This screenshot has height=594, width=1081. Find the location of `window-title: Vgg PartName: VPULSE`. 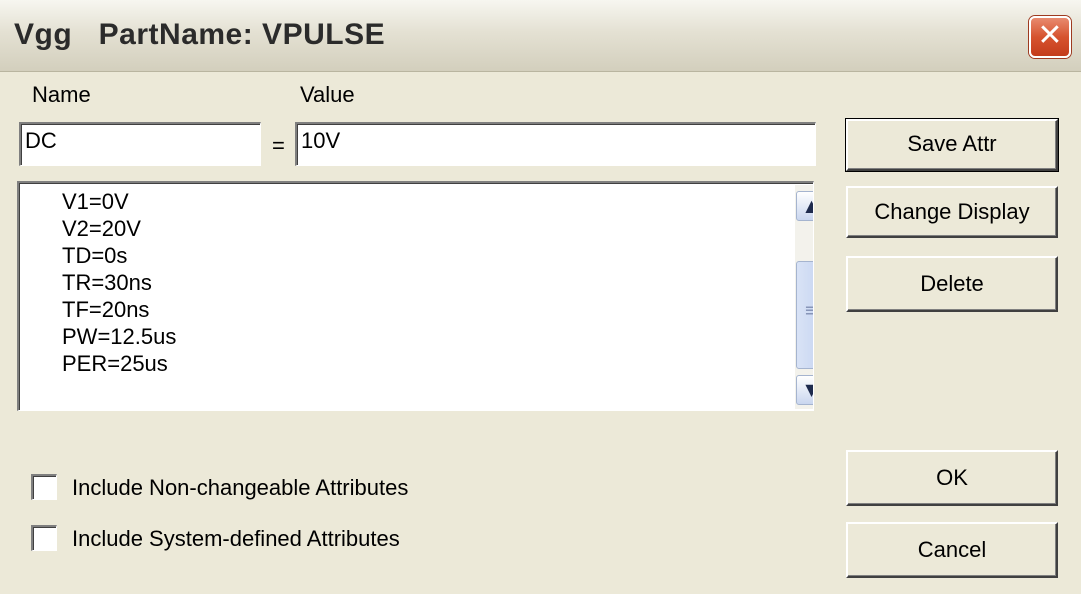

window-title: Vgg PartName: VPULSE is located at coordinates (200, 34).